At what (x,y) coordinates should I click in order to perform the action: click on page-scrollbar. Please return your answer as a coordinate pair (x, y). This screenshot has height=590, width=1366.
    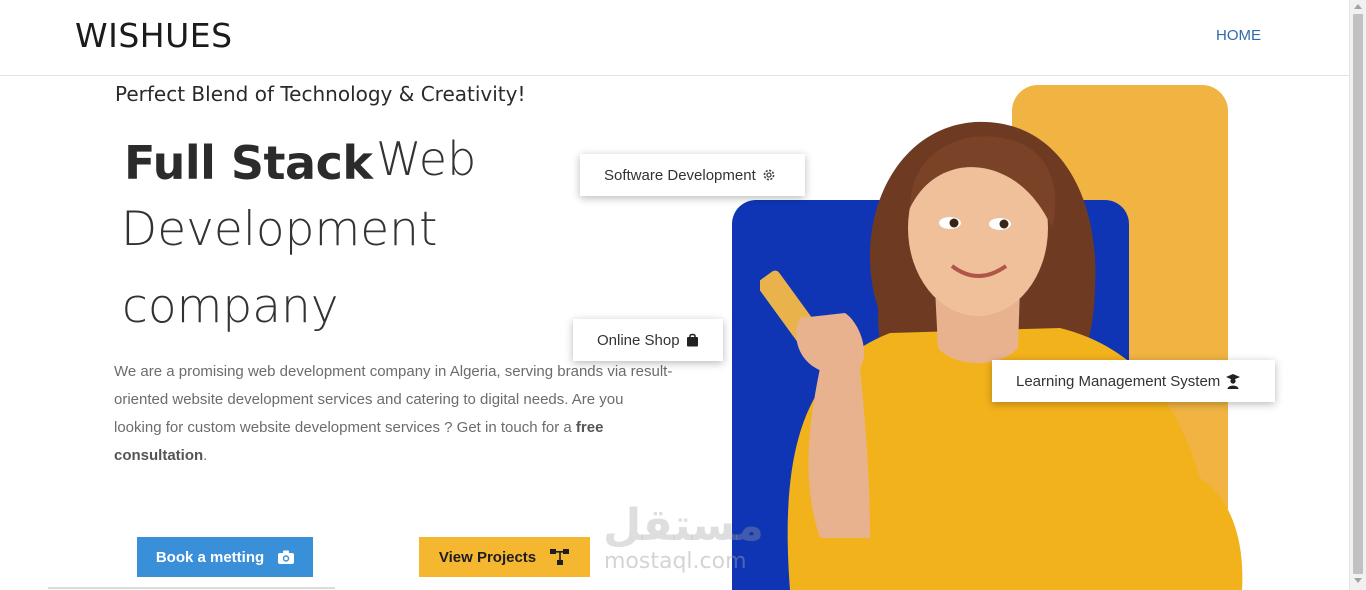
    Looking at the image, I should click on (1357, 295).